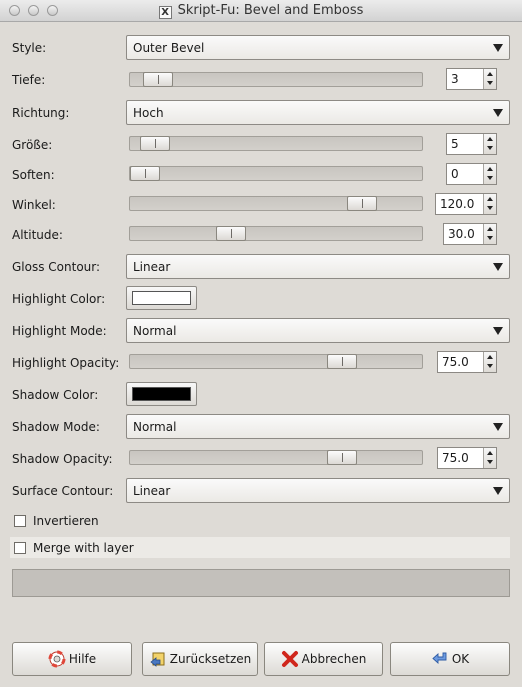 This screenshot has height=687, width=522. What do you see at coordinates (323, 659) in the screenshot?
I see `cancel-button: Abbrechen` at bounding box center [323, 659].